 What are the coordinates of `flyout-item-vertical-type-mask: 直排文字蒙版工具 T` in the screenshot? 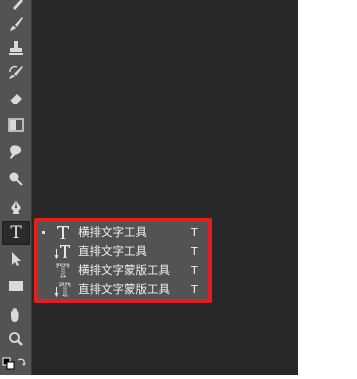 It's located at (123, 289).